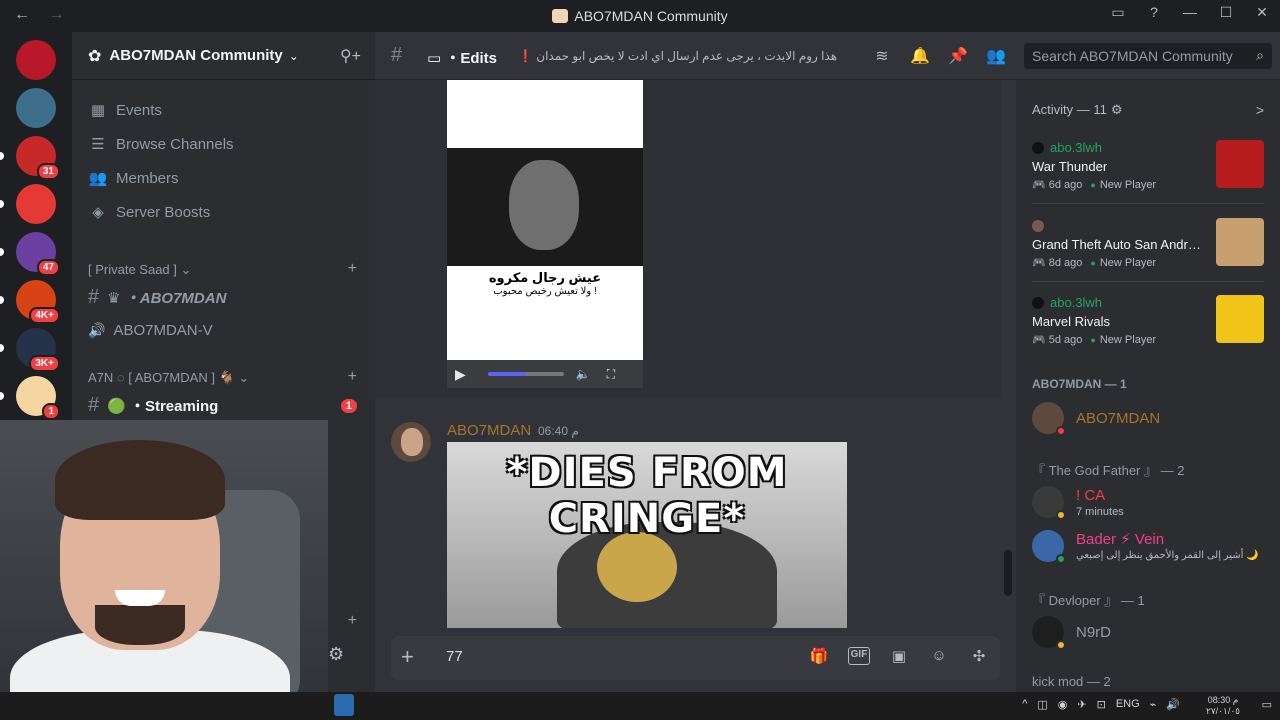  I want to click on clock-time: 08:30 م, so click(1223, 700).